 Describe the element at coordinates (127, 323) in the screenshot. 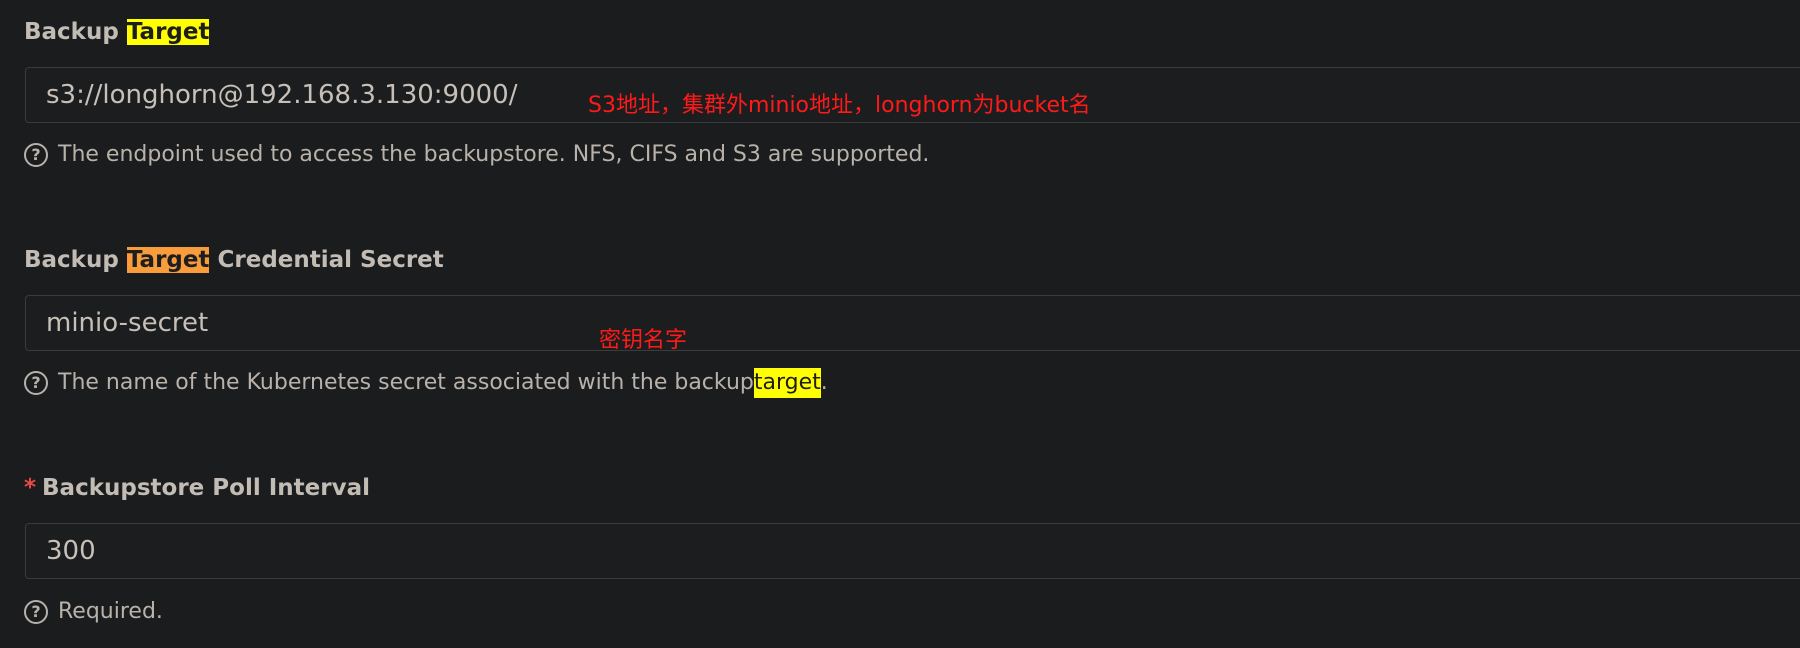

I see `credential-secret-value: minio-secret` at that location.